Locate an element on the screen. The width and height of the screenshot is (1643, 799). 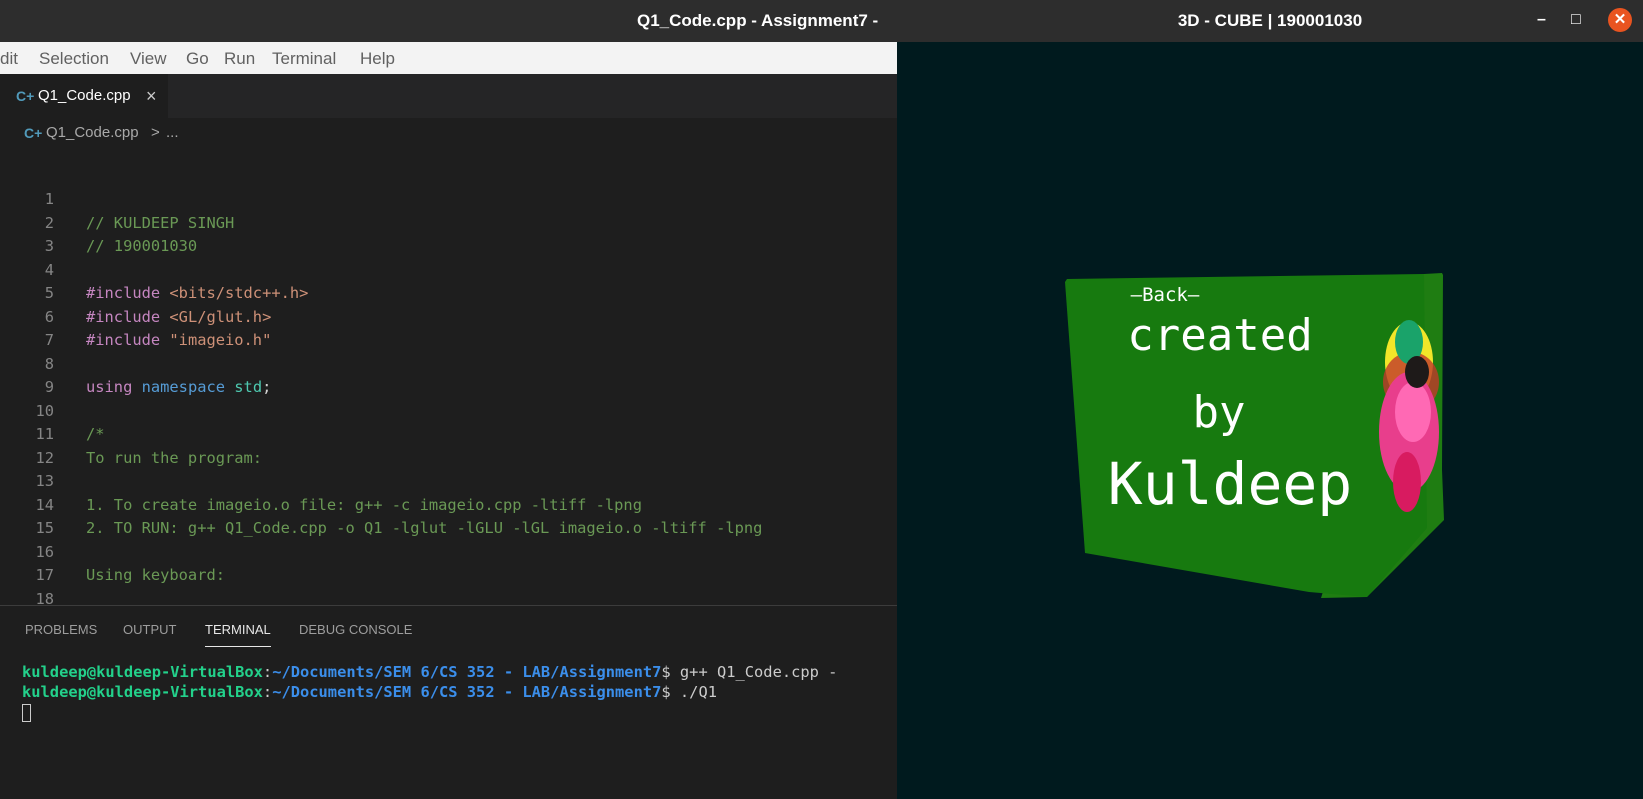
code-line: 12 To run the program: is located at coordinates (448, 459).